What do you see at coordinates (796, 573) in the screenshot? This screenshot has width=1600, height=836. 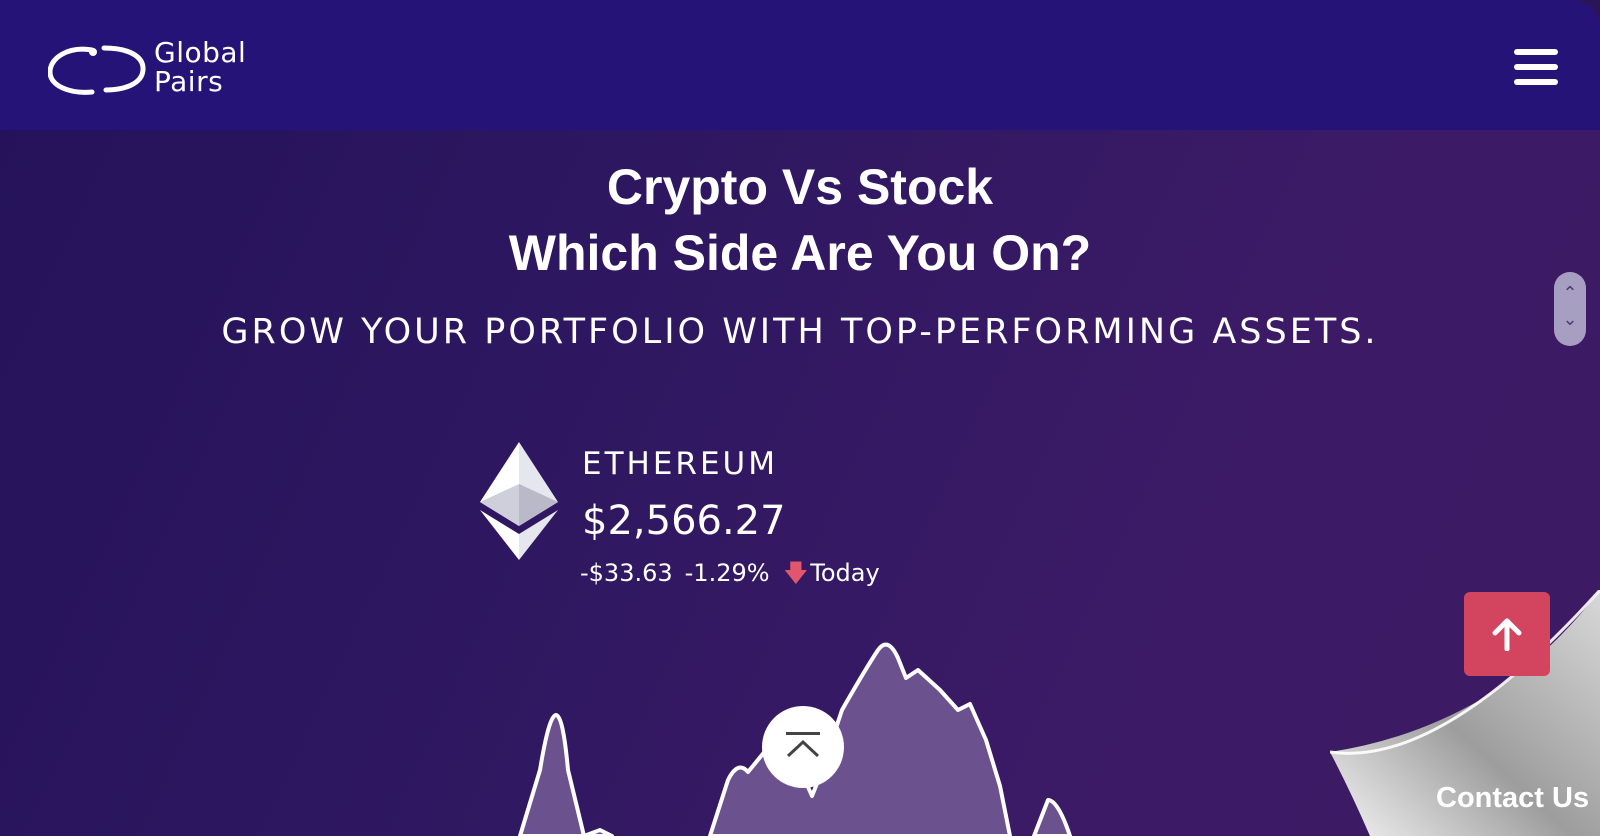 I see `arrow-down-icon: 🡇` at bounding box center [796, 573].